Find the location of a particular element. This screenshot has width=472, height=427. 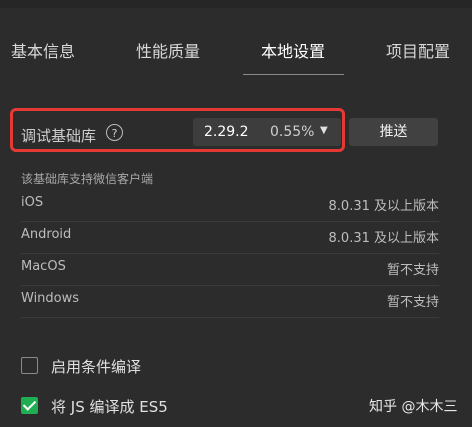

help-icon: ? is located at coordinates (114, 132).